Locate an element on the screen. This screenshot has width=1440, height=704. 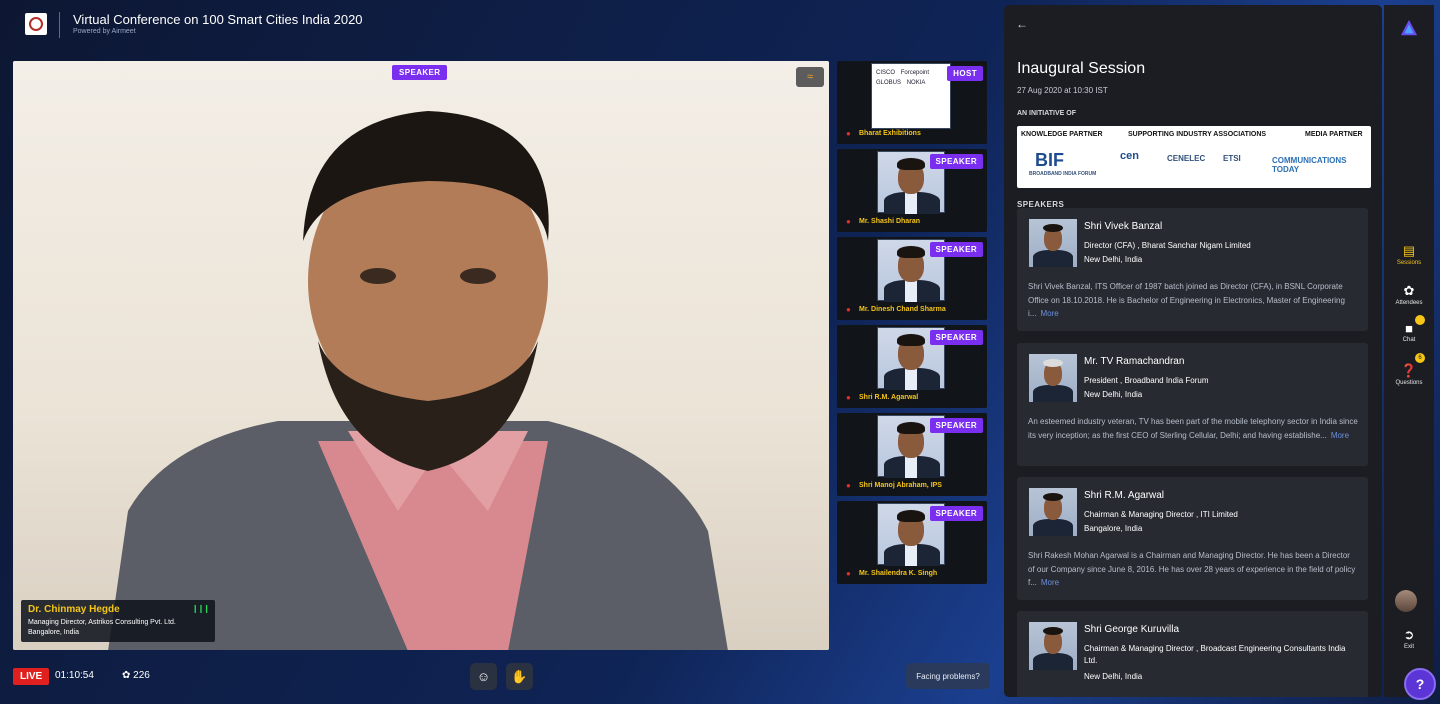
event-logo is located at coordinates (36, 24).